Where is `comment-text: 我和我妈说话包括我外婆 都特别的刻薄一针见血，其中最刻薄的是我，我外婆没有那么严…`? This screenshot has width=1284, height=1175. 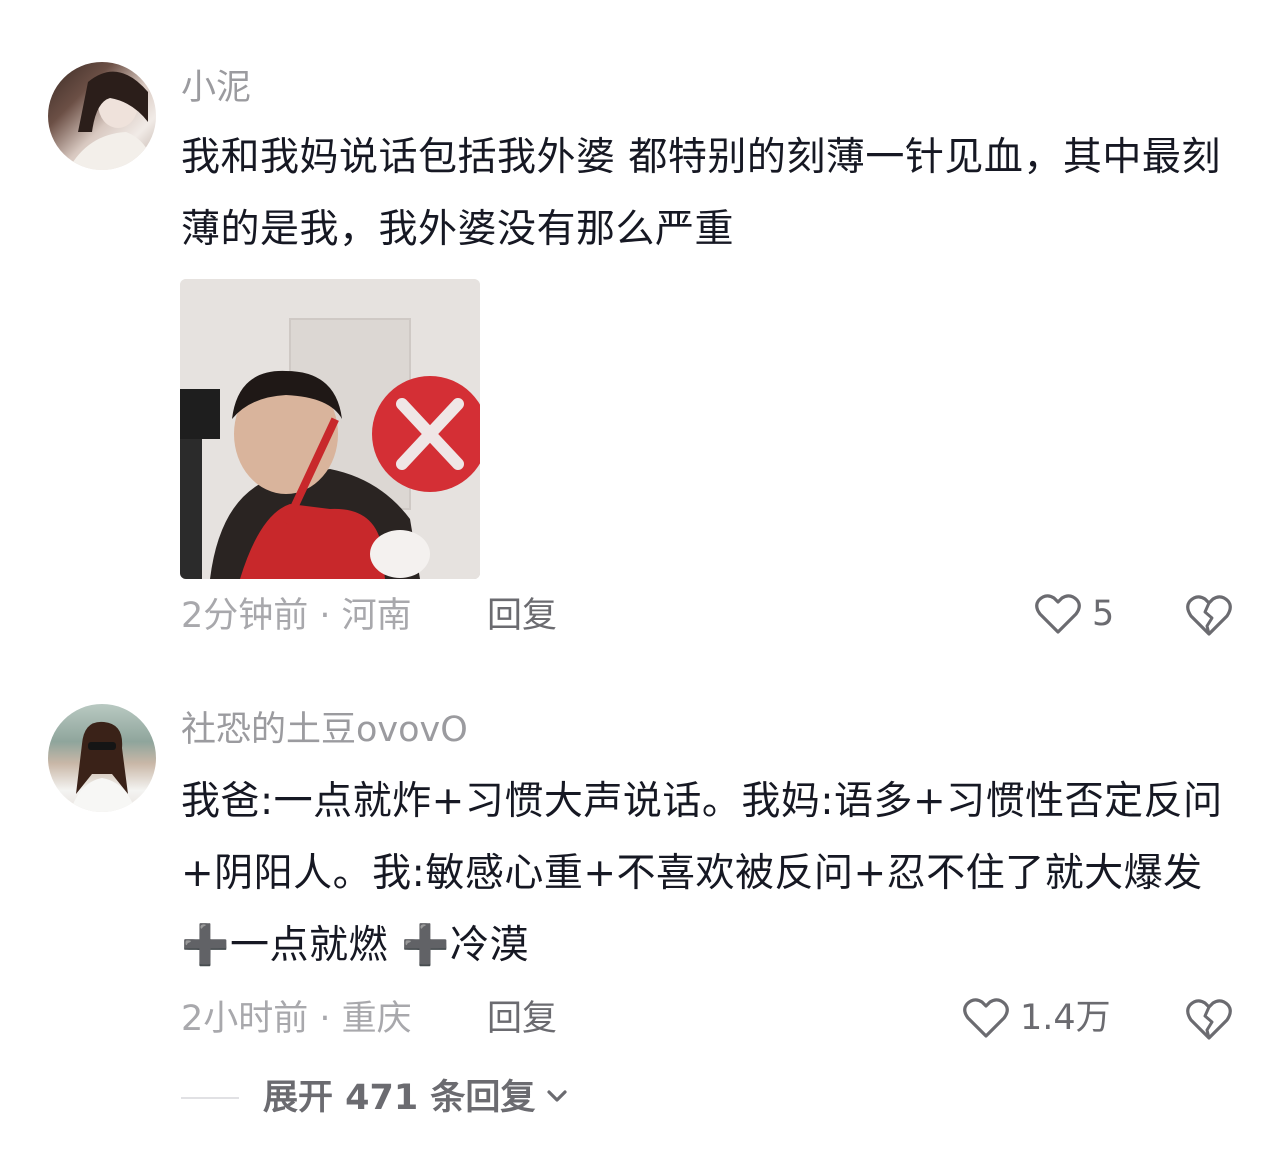 comment-text: 我和我妈说话包括我外婆 都特别的刻薄一针见血，其中最刻薄的是我，我外婆没有那么严… is located at coordinates (701, 193).